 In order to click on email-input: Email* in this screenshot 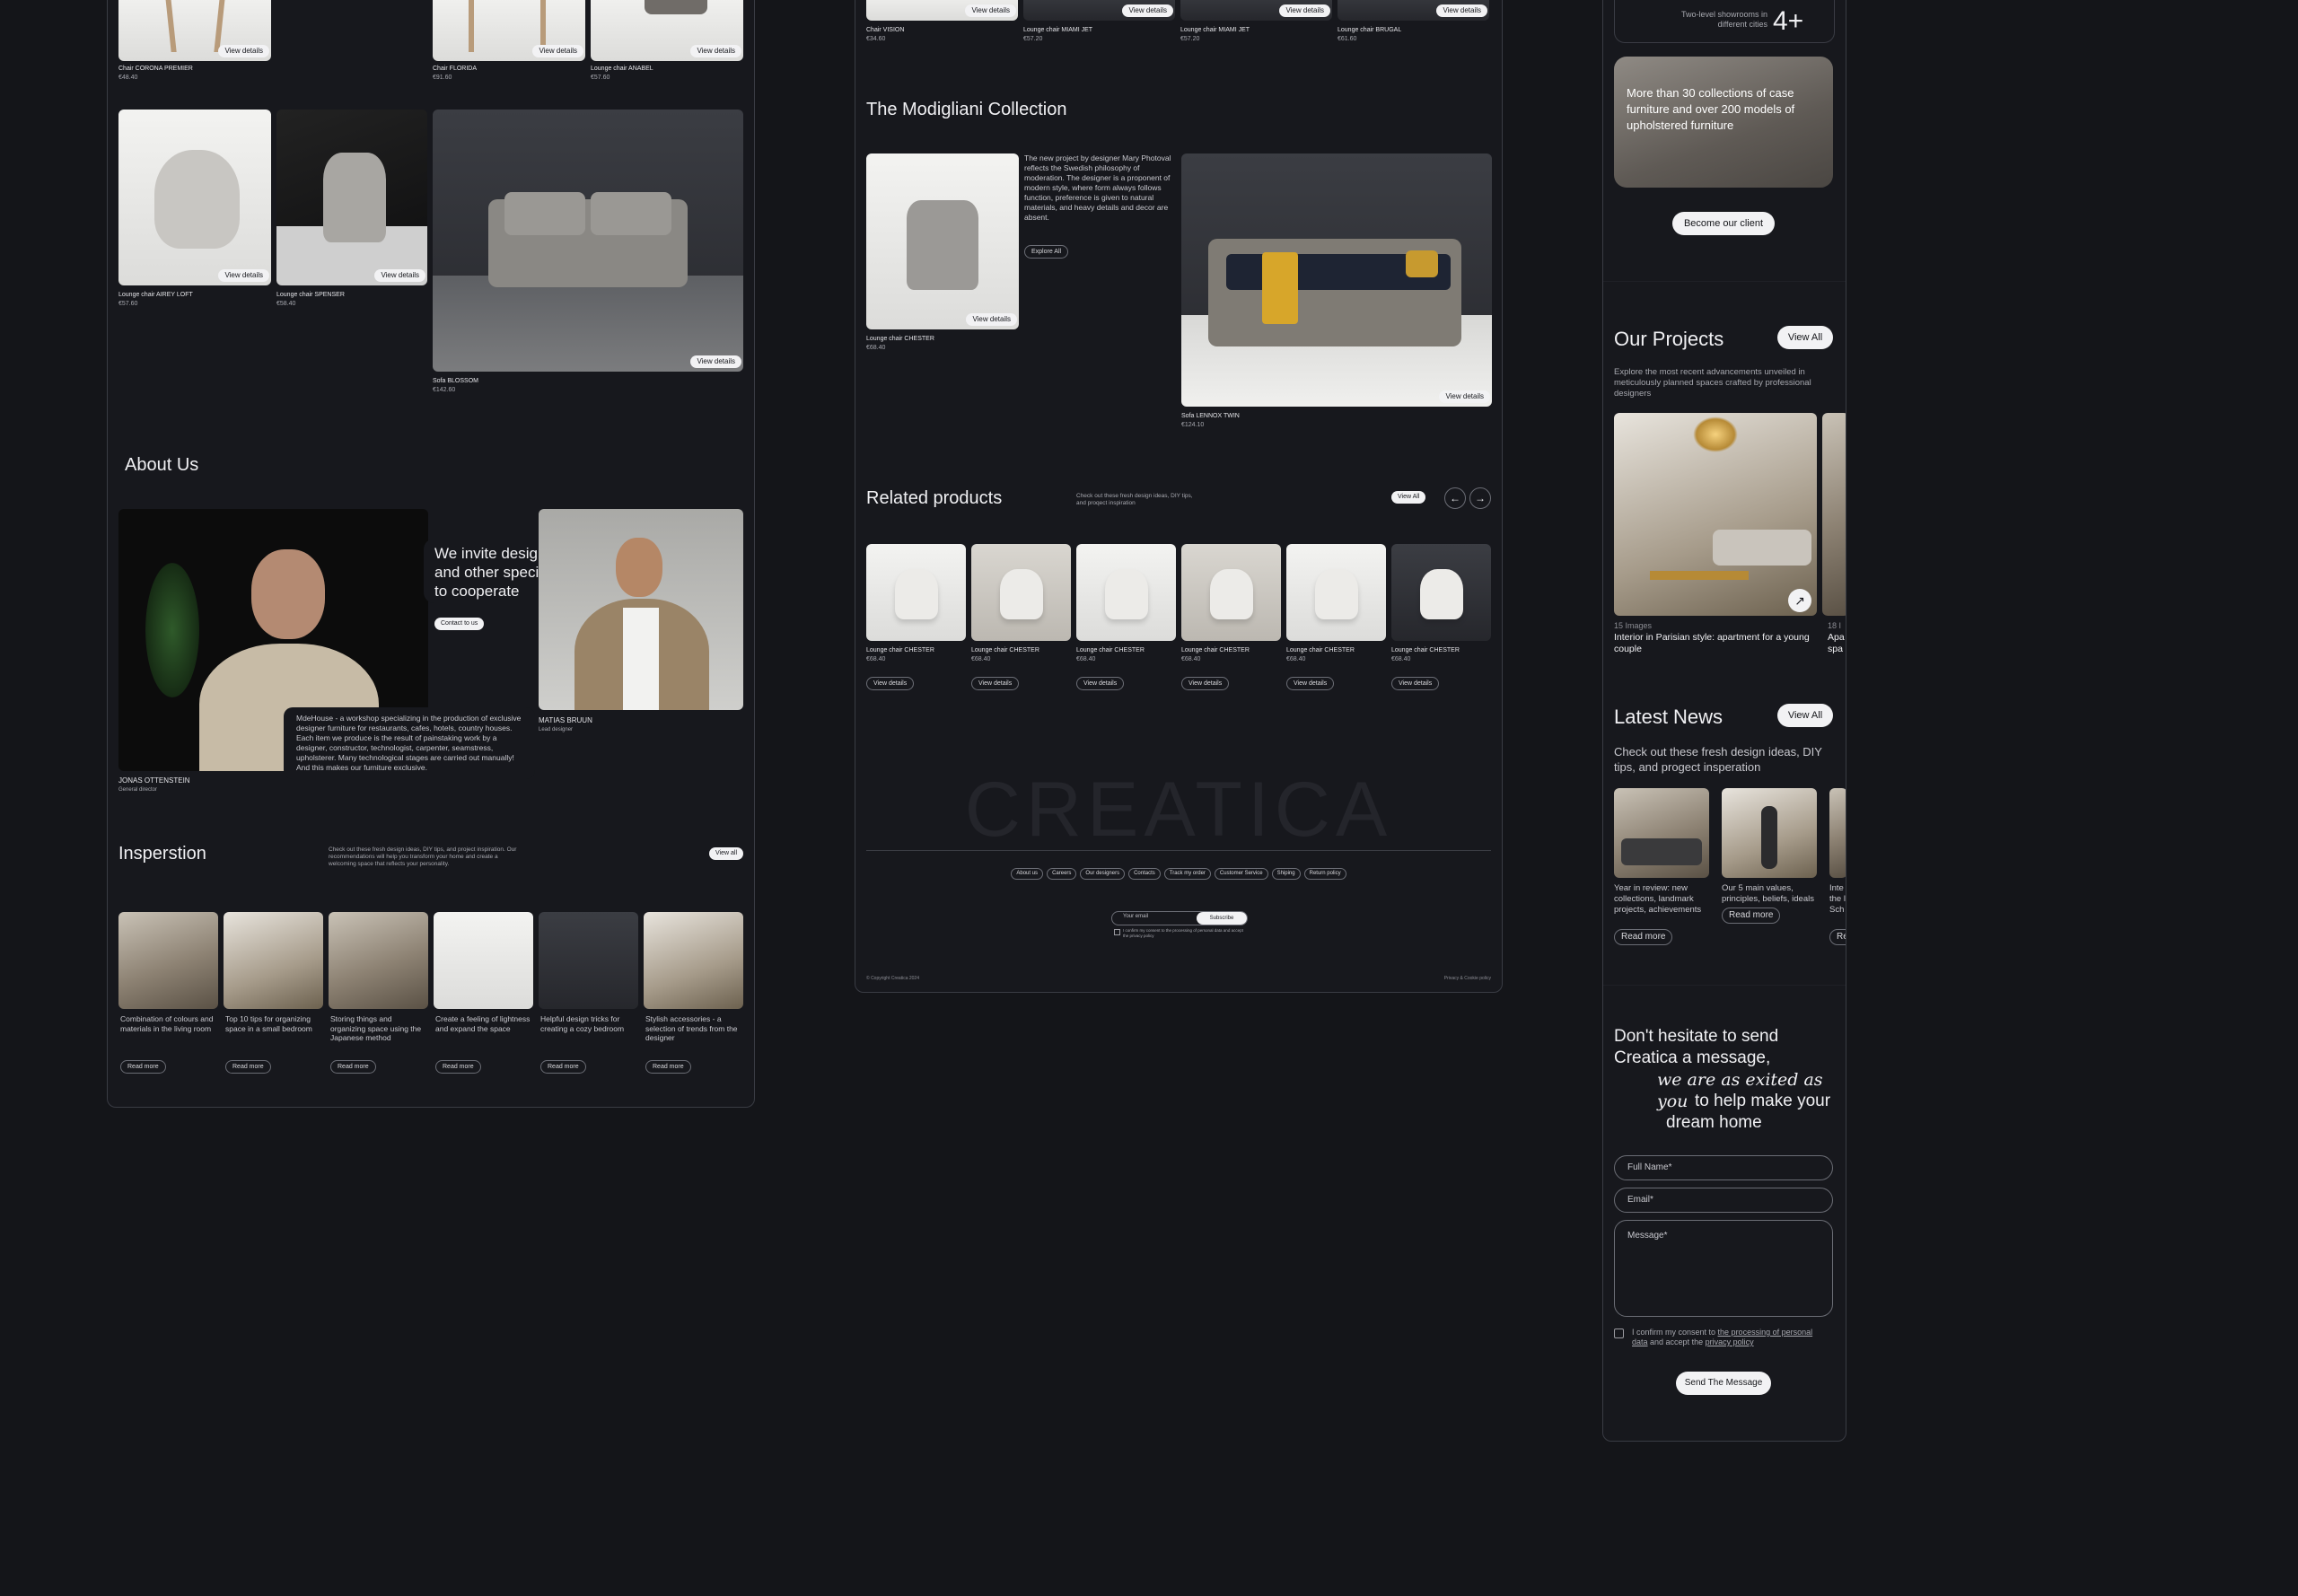, I will do `click(1723, 1200)`.